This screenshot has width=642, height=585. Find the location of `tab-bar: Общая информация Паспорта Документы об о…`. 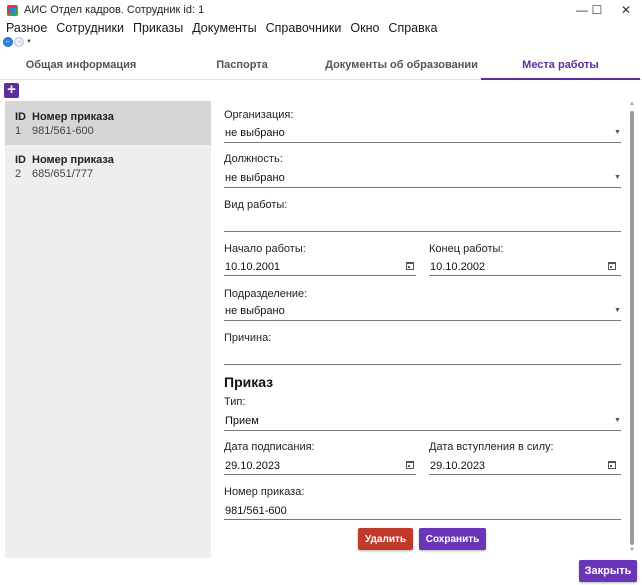

tab-bar: Общая информация Паспорта Документы об о… is located at coordinates (321, 65).